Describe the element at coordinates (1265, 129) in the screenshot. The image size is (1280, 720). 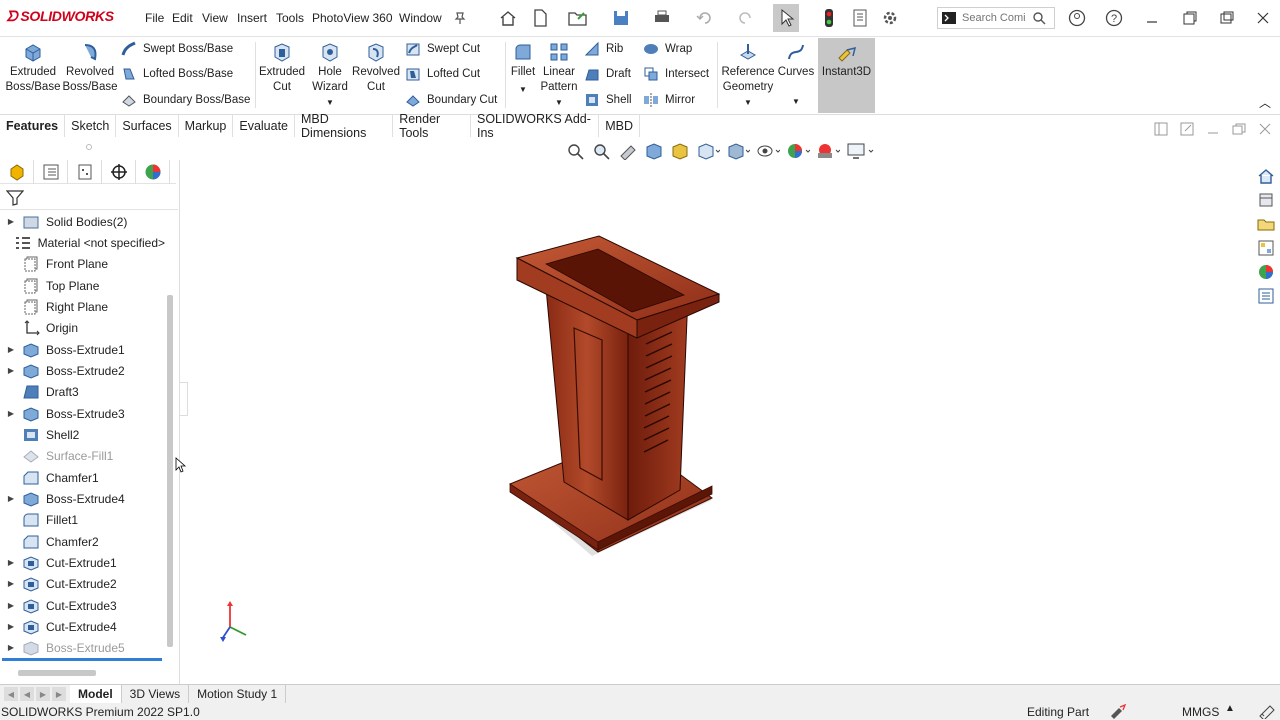
I see `doc-close-icon` at that location.